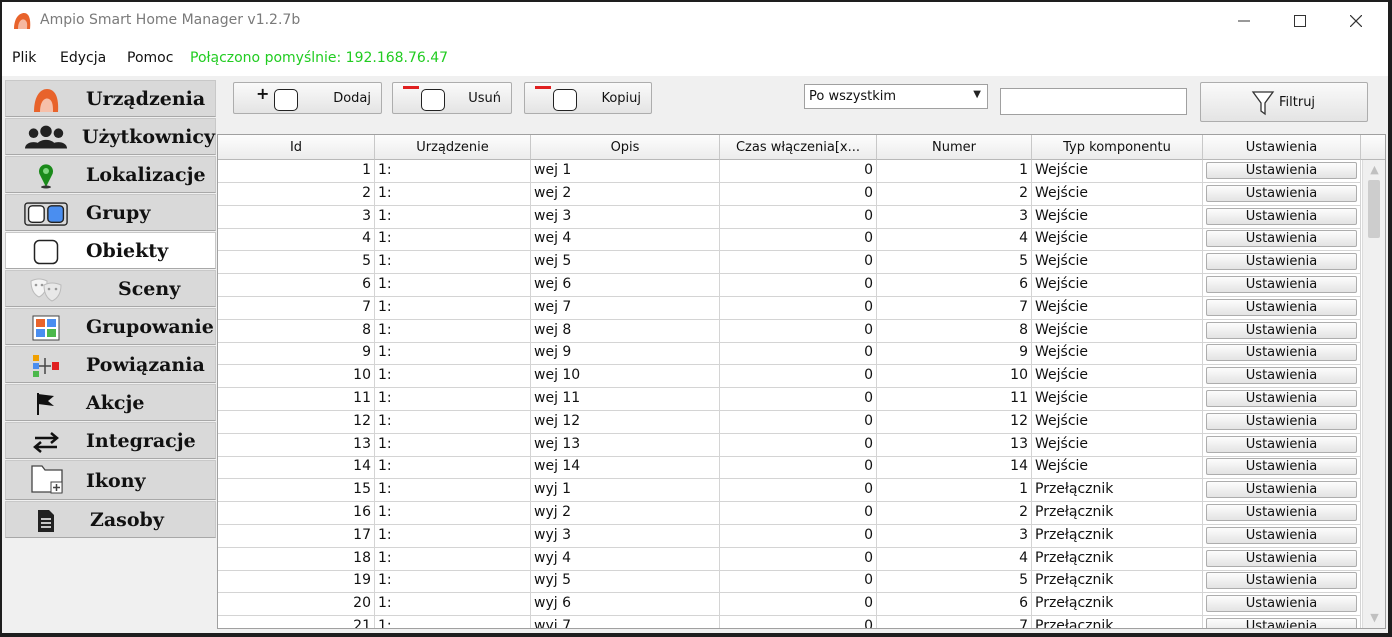 The width and height of the screenshot is (1392, 637). I want to click on cell-col-opis: wyj 2, so click(625, 513).